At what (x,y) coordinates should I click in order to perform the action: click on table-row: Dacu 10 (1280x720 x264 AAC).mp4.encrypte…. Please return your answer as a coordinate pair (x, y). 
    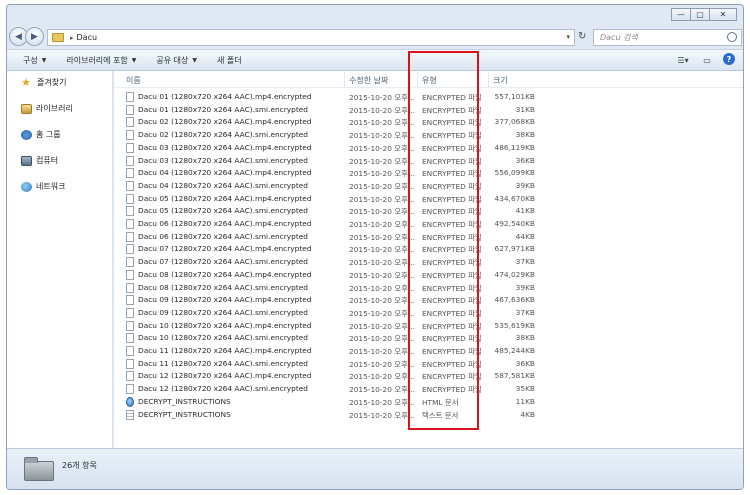
    Looking at the image, I should click on (428, 326).